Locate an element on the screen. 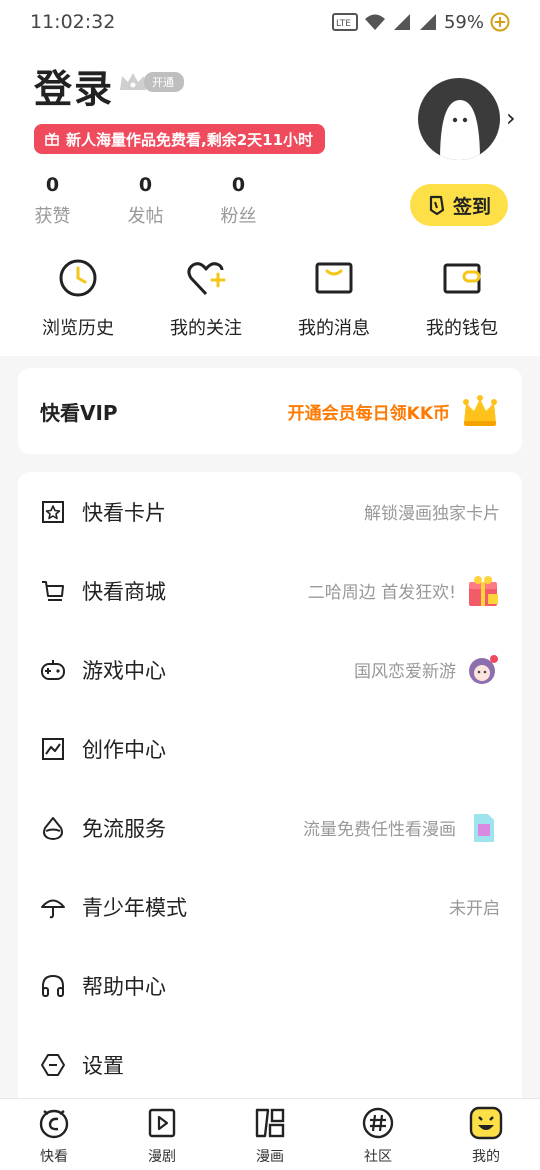 The width and height of the screenshot is (540, 1170). quick-actions: 浏览历史 我的关注 我的消息 我的钱包 is located at coordinates (270, 298).